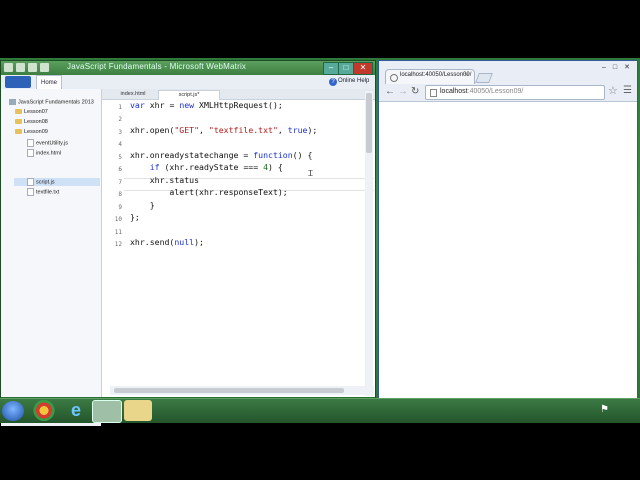 This screenshot has width=640, height=480. I want to click on line-number: 3, so click(120, 132).